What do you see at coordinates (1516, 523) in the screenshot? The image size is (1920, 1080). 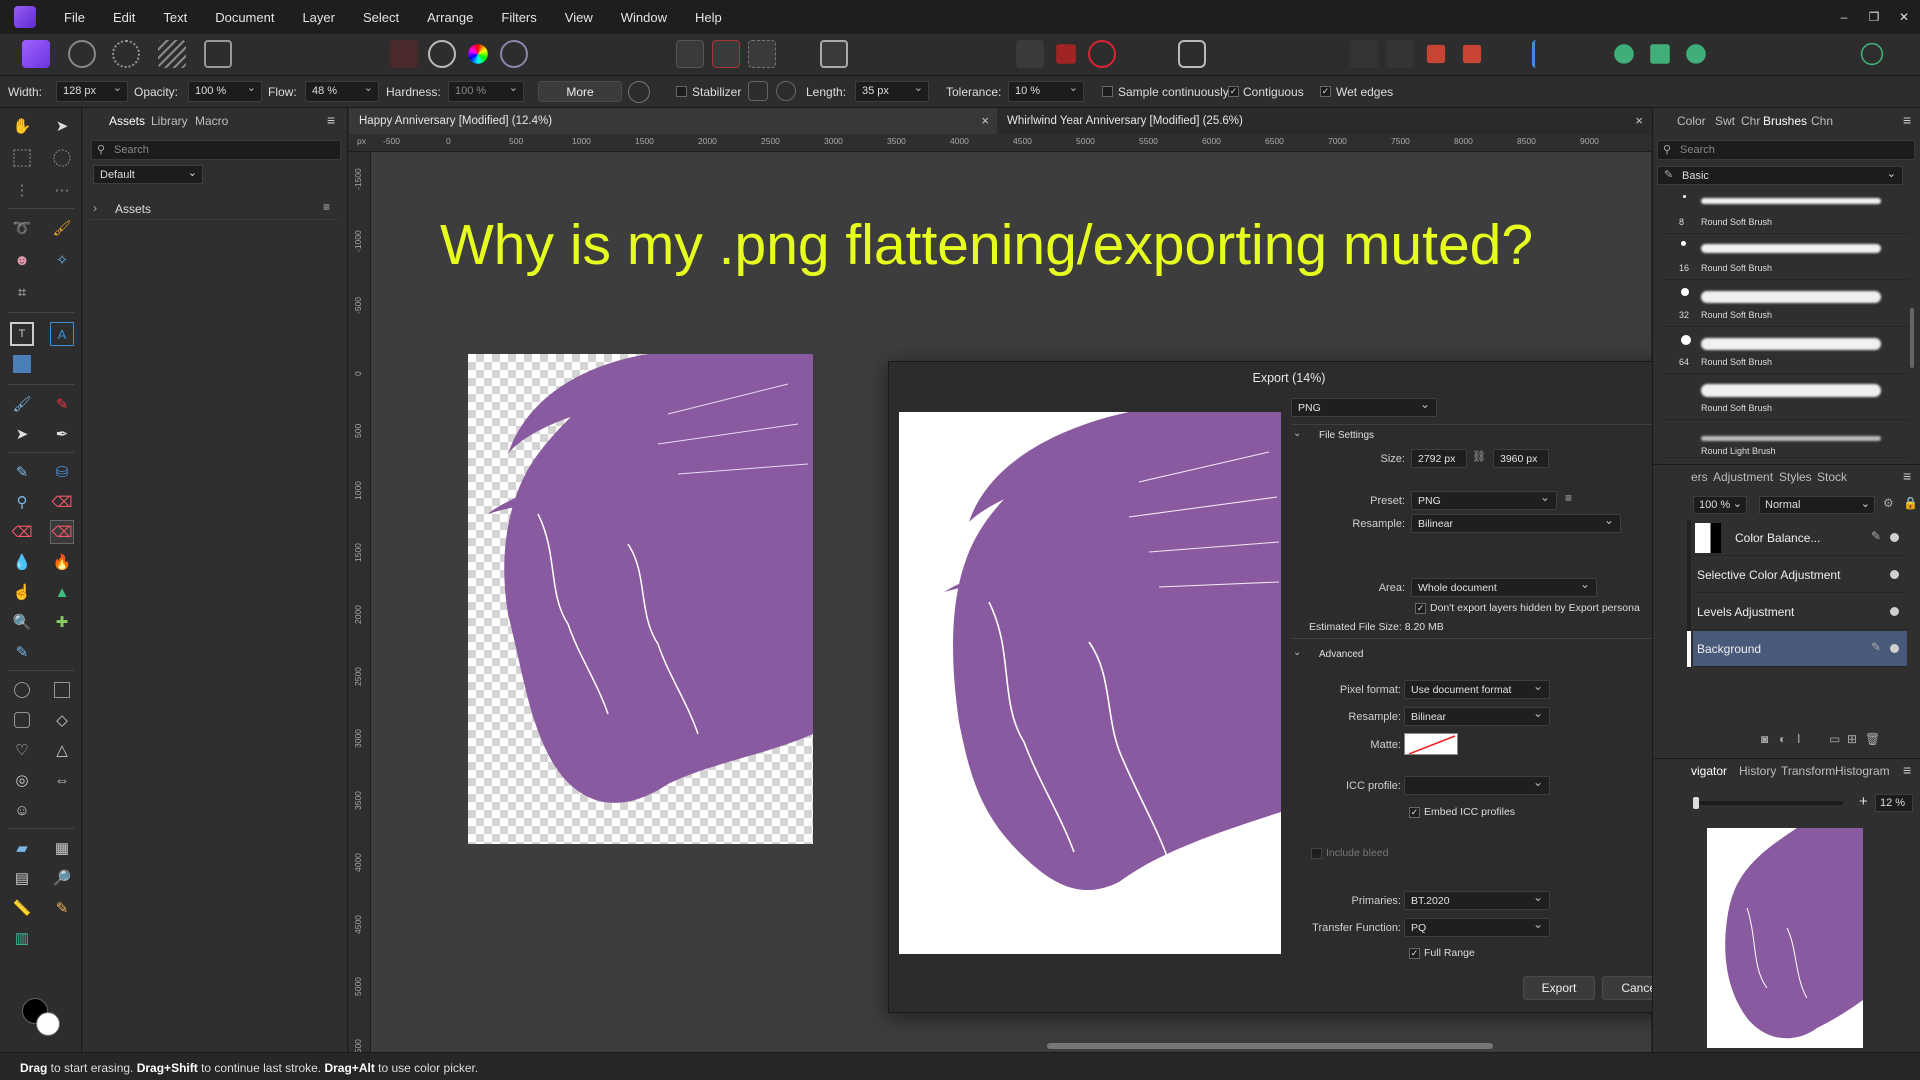 I see `resample-select: Bilinear` at bounding box center [1516, 523].